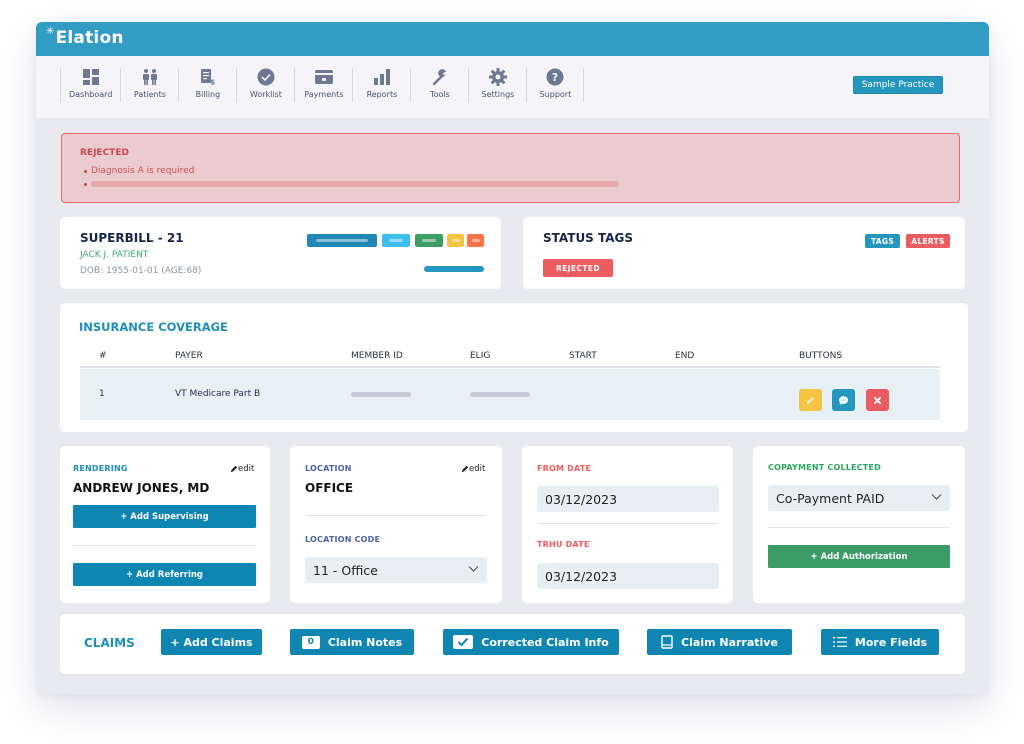  What do you see at coordinates (208, 94) in the screenshot?
I see `nav-label: Billing` at bounding box center [208, 94].